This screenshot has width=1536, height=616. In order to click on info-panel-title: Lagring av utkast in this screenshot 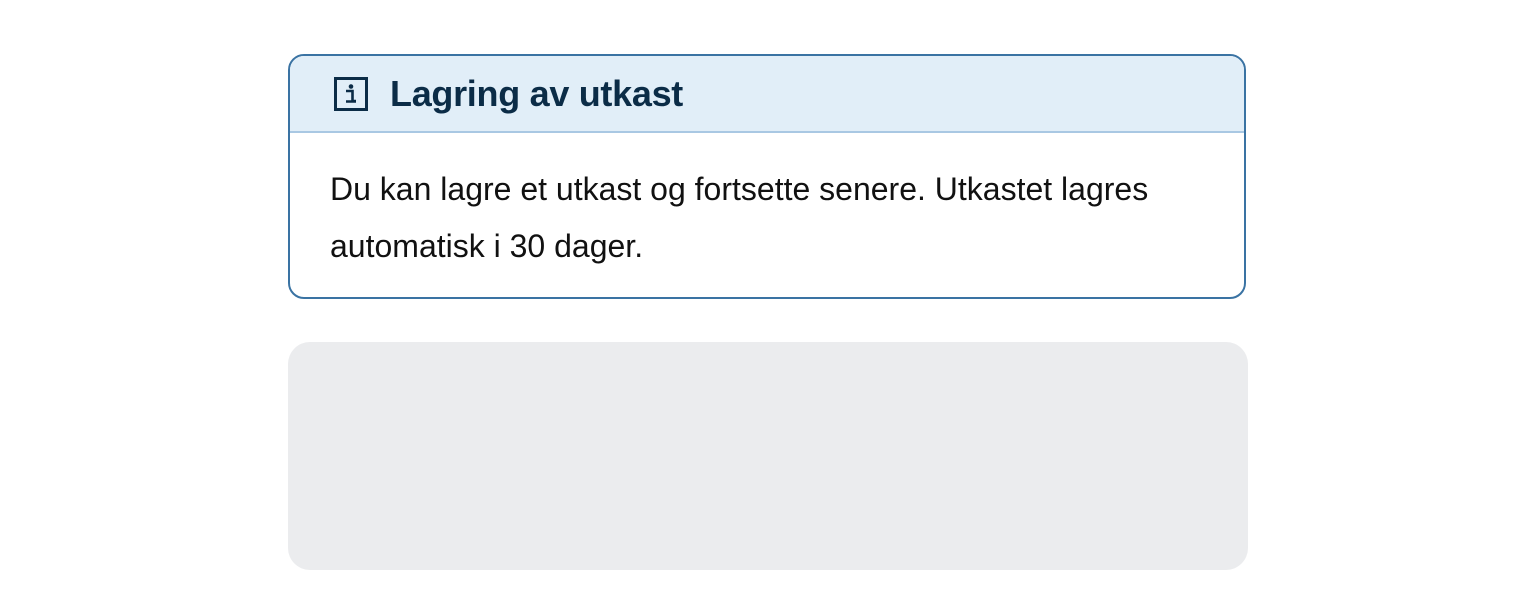, I will do `click(536, 93)`.